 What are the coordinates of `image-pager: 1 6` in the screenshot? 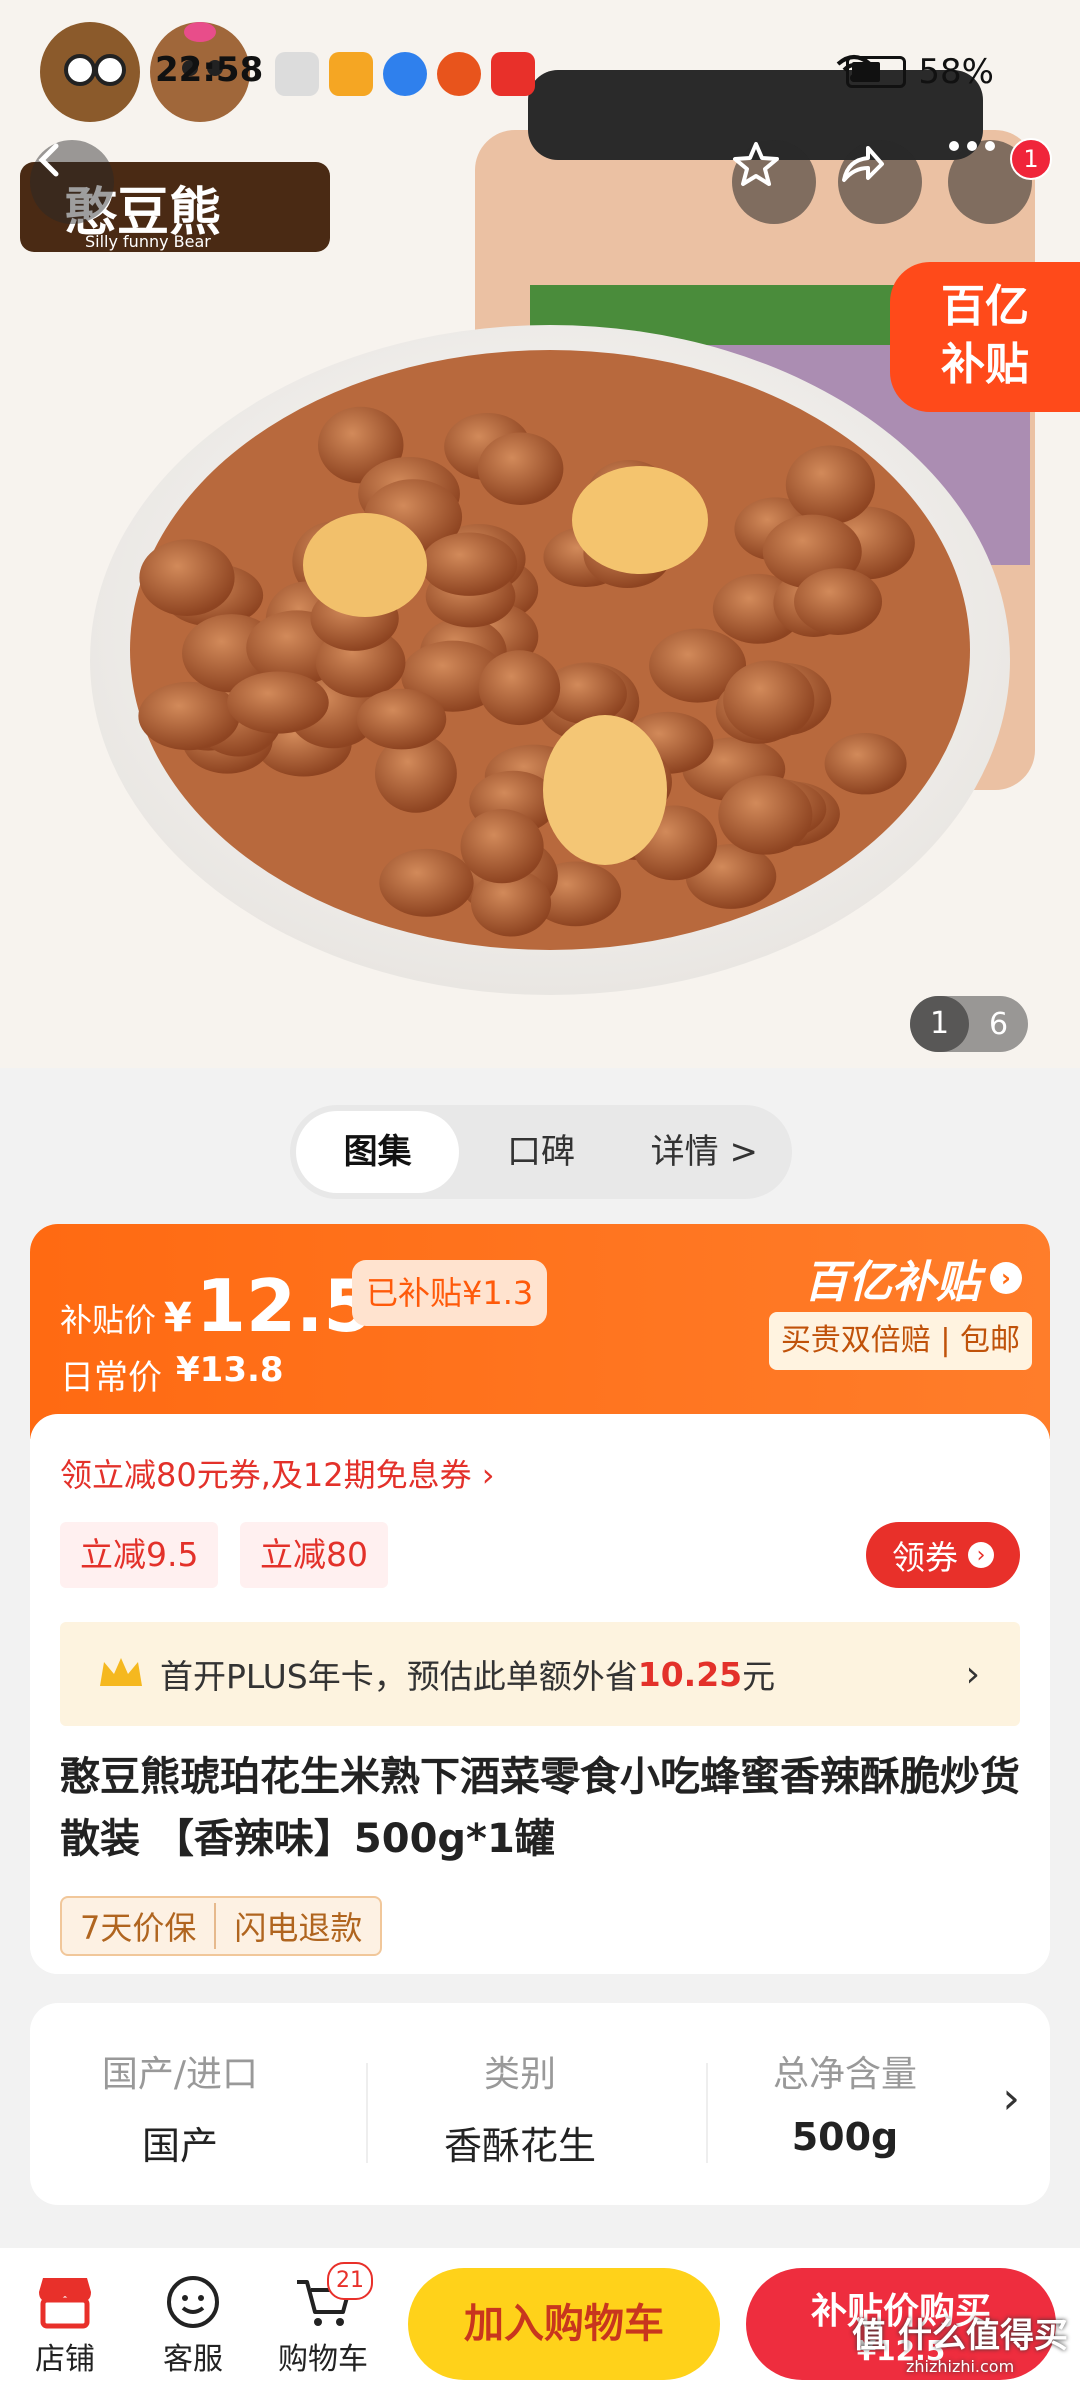 It's located at (969, 1024).